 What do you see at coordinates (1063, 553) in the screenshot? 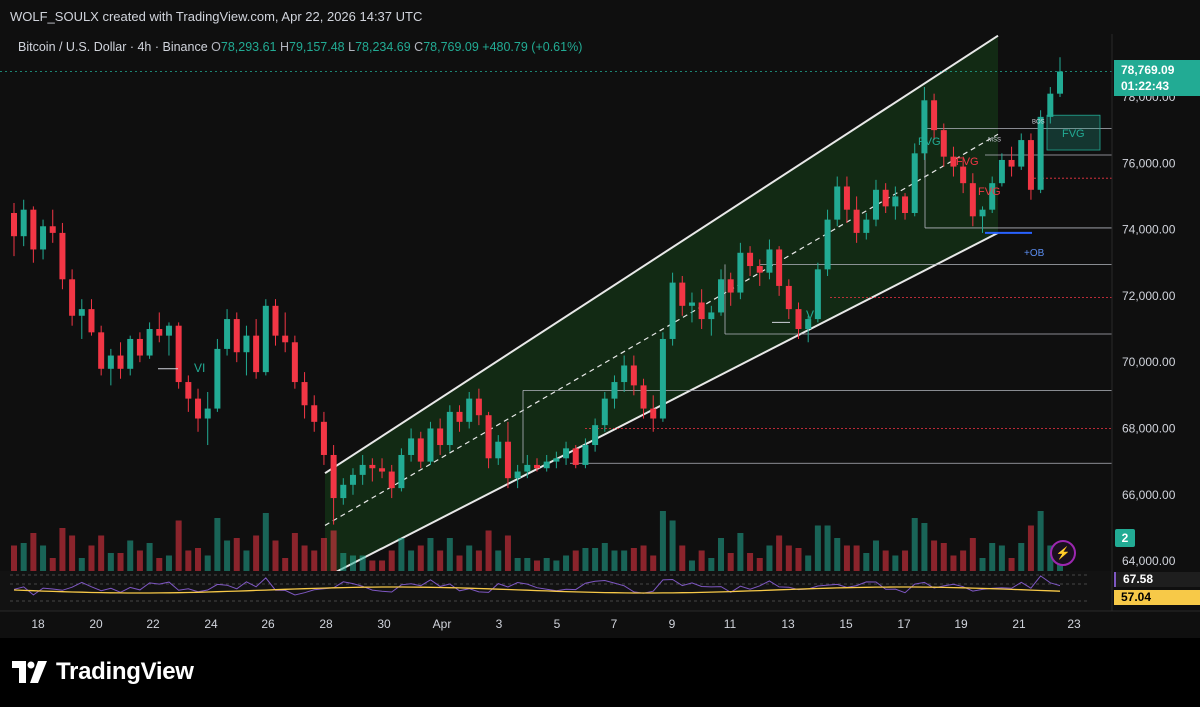
I see `alert-icon: ⚡` at bounding box center [1063, 553].